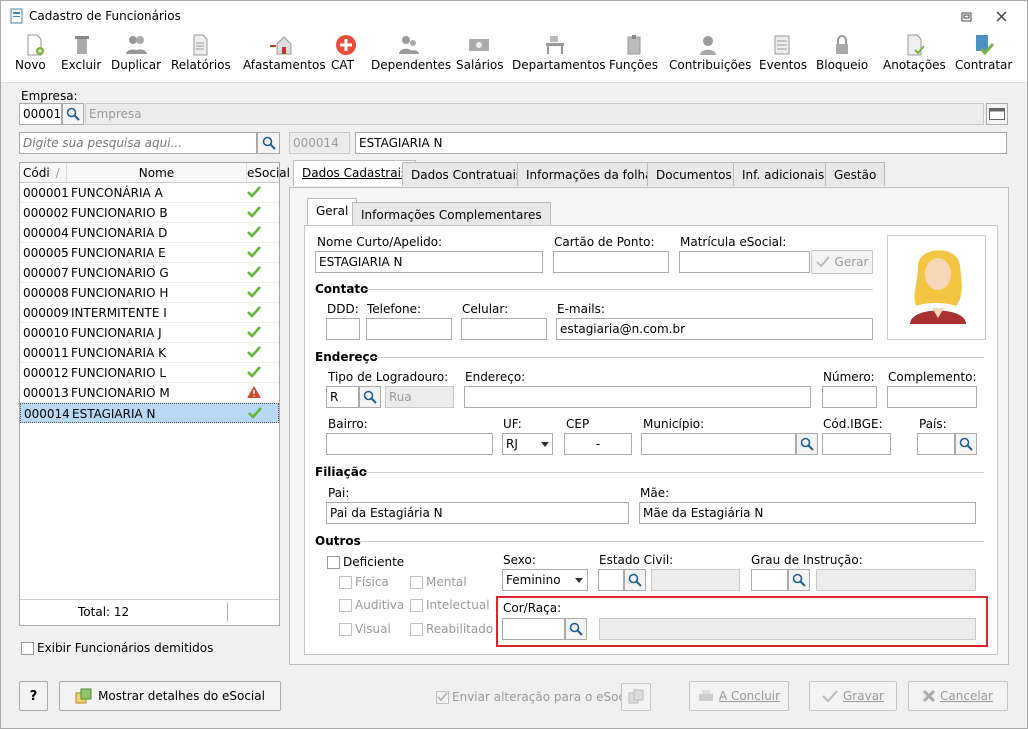  Describe the element at coordinates (744, 262) in the screenshot. I see `matricula-input` at that location.